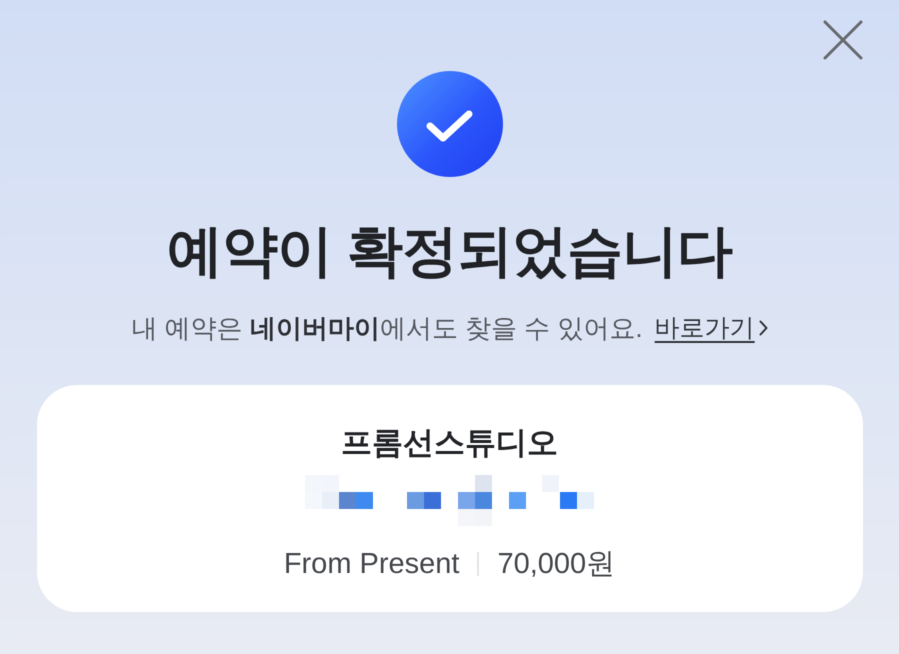 The image size is (899, 654). I want to click on studio-name: 프롬선스튜디오, so click(449, 443).